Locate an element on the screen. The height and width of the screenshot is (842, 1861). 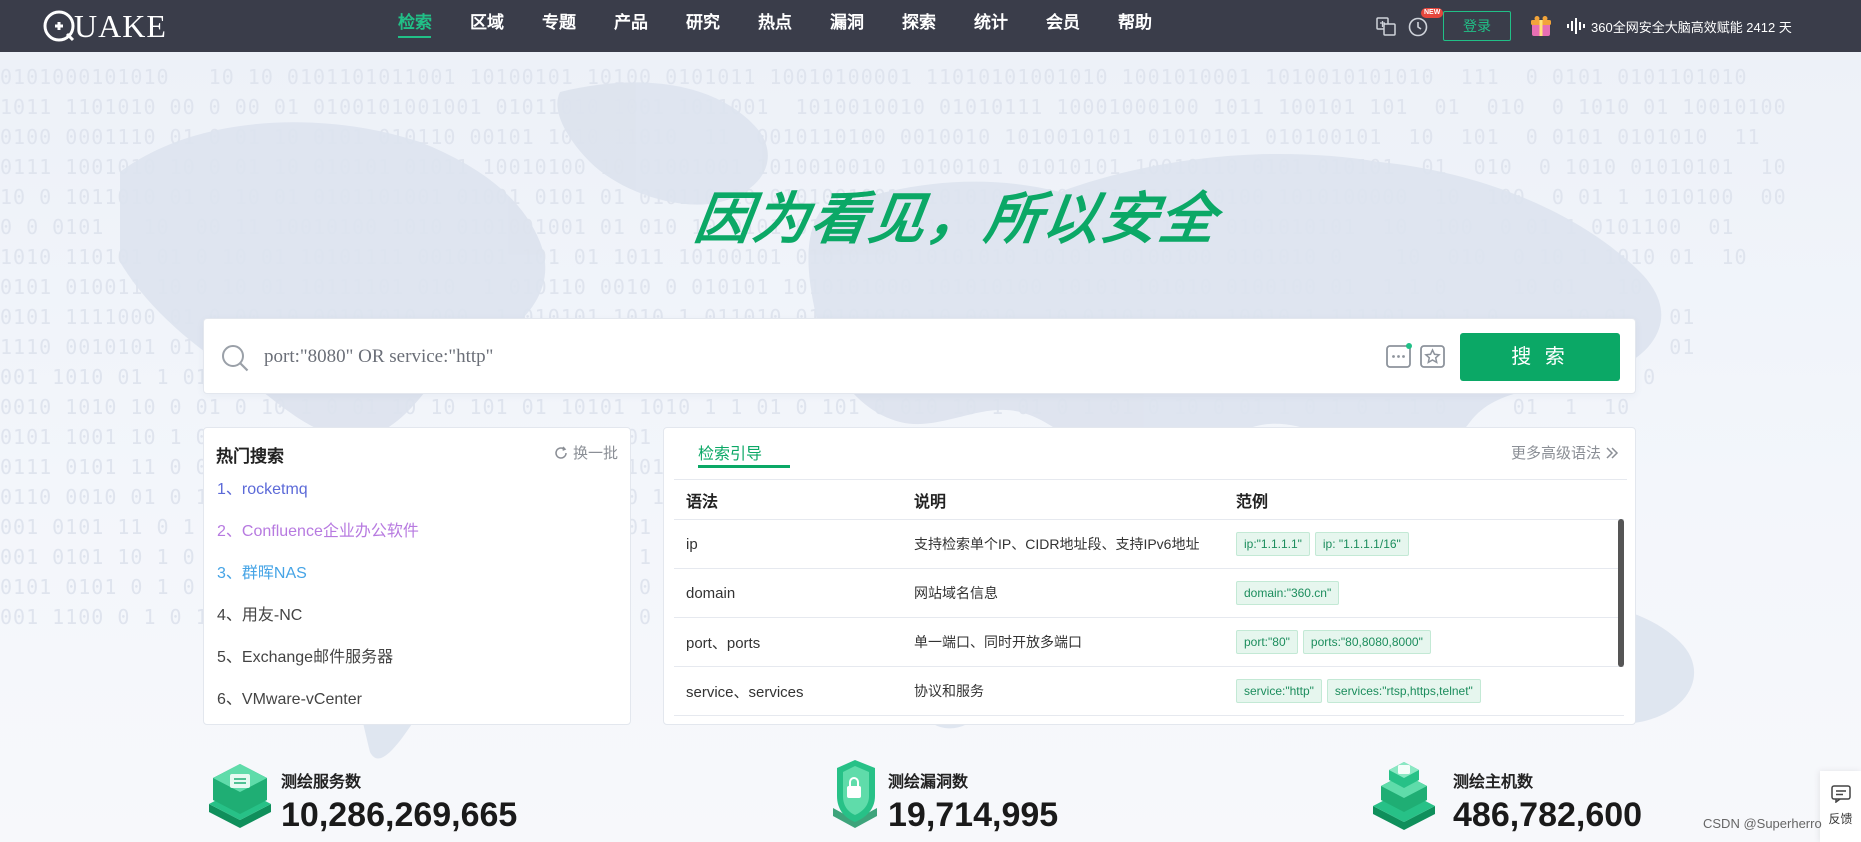
stat-label: 测绘漏洞数 is located at coordinates (928, 782).